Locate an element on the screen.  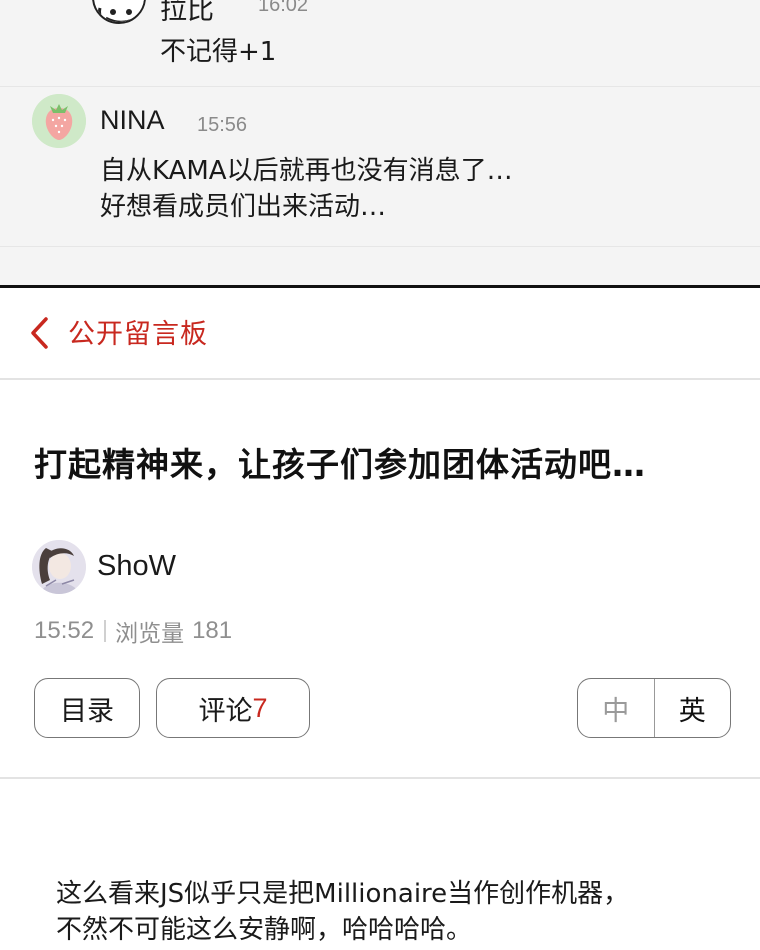
language-toggle: 中 英 is located at coordinates (654, 708).